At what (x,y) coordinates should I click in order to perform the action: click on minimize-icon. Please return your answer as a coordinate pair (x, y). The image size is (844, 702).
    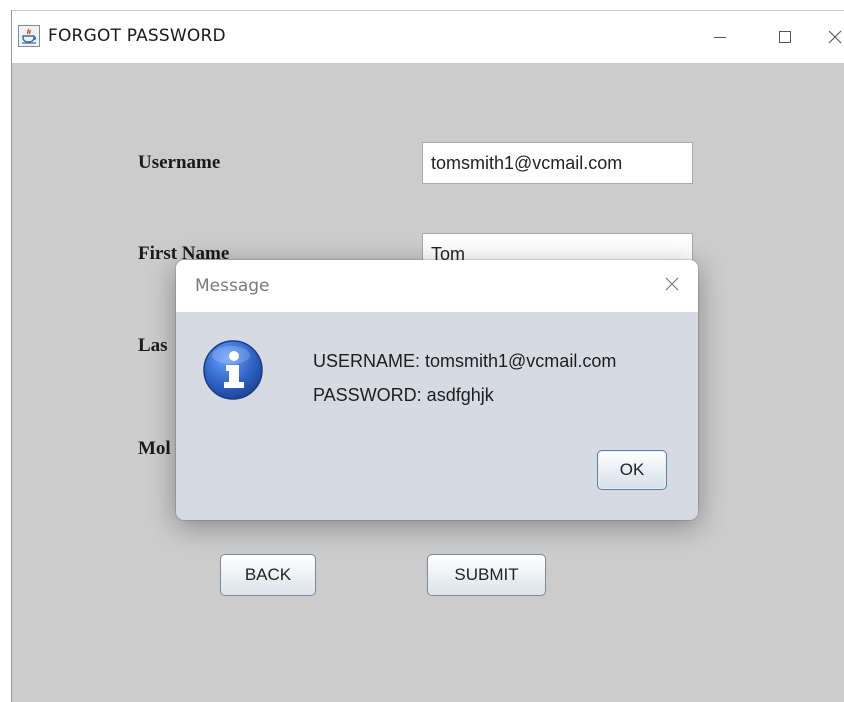
    Looking at the image, I should click on (720, 37).